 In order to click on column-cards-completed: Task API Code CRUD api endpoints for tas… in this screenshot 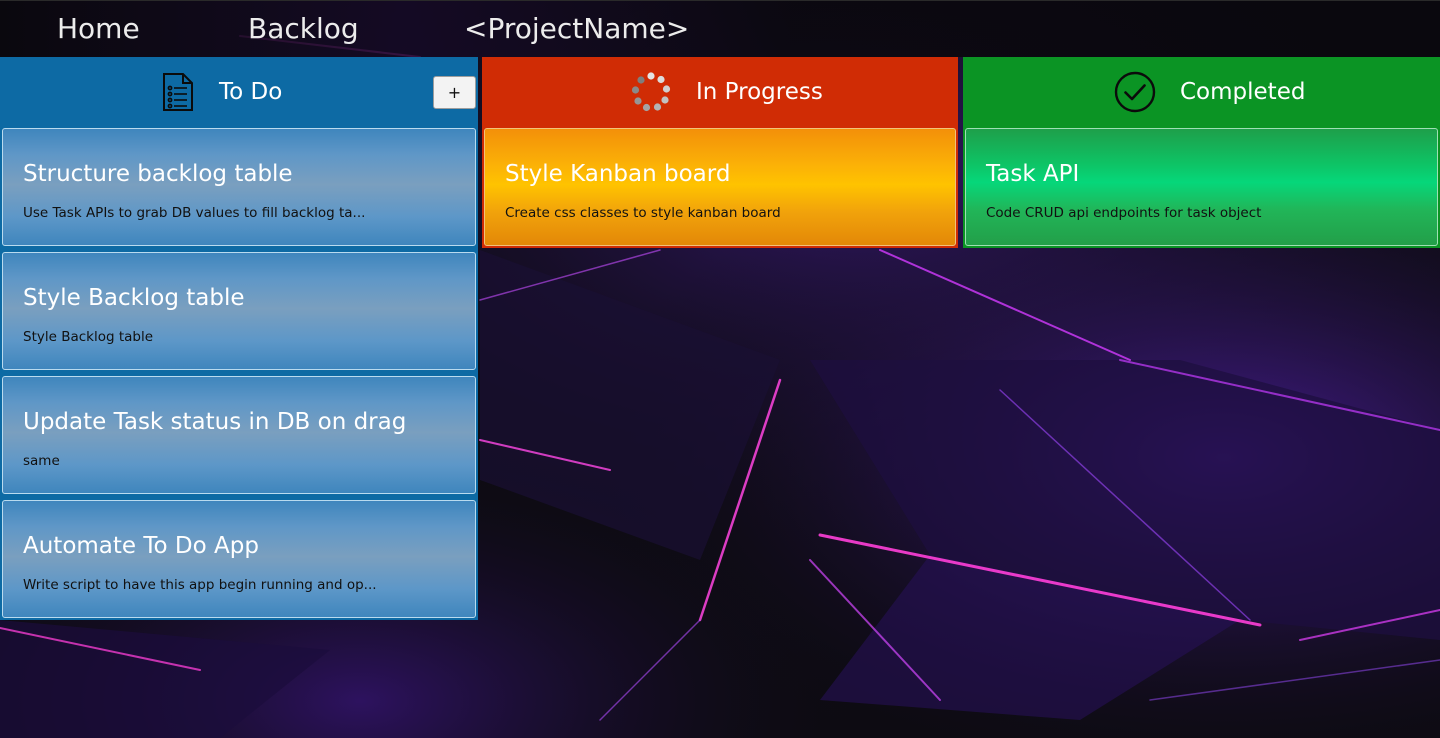, I will do `click(1201, 187)`.